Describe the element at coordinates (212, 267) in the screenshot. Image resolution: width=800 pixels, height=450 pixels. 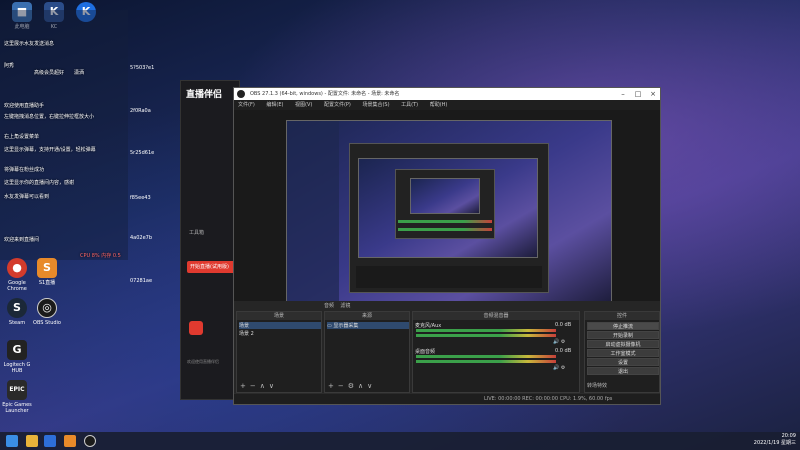
I see `go-live-button: 开始直播(试用版)` at that location.